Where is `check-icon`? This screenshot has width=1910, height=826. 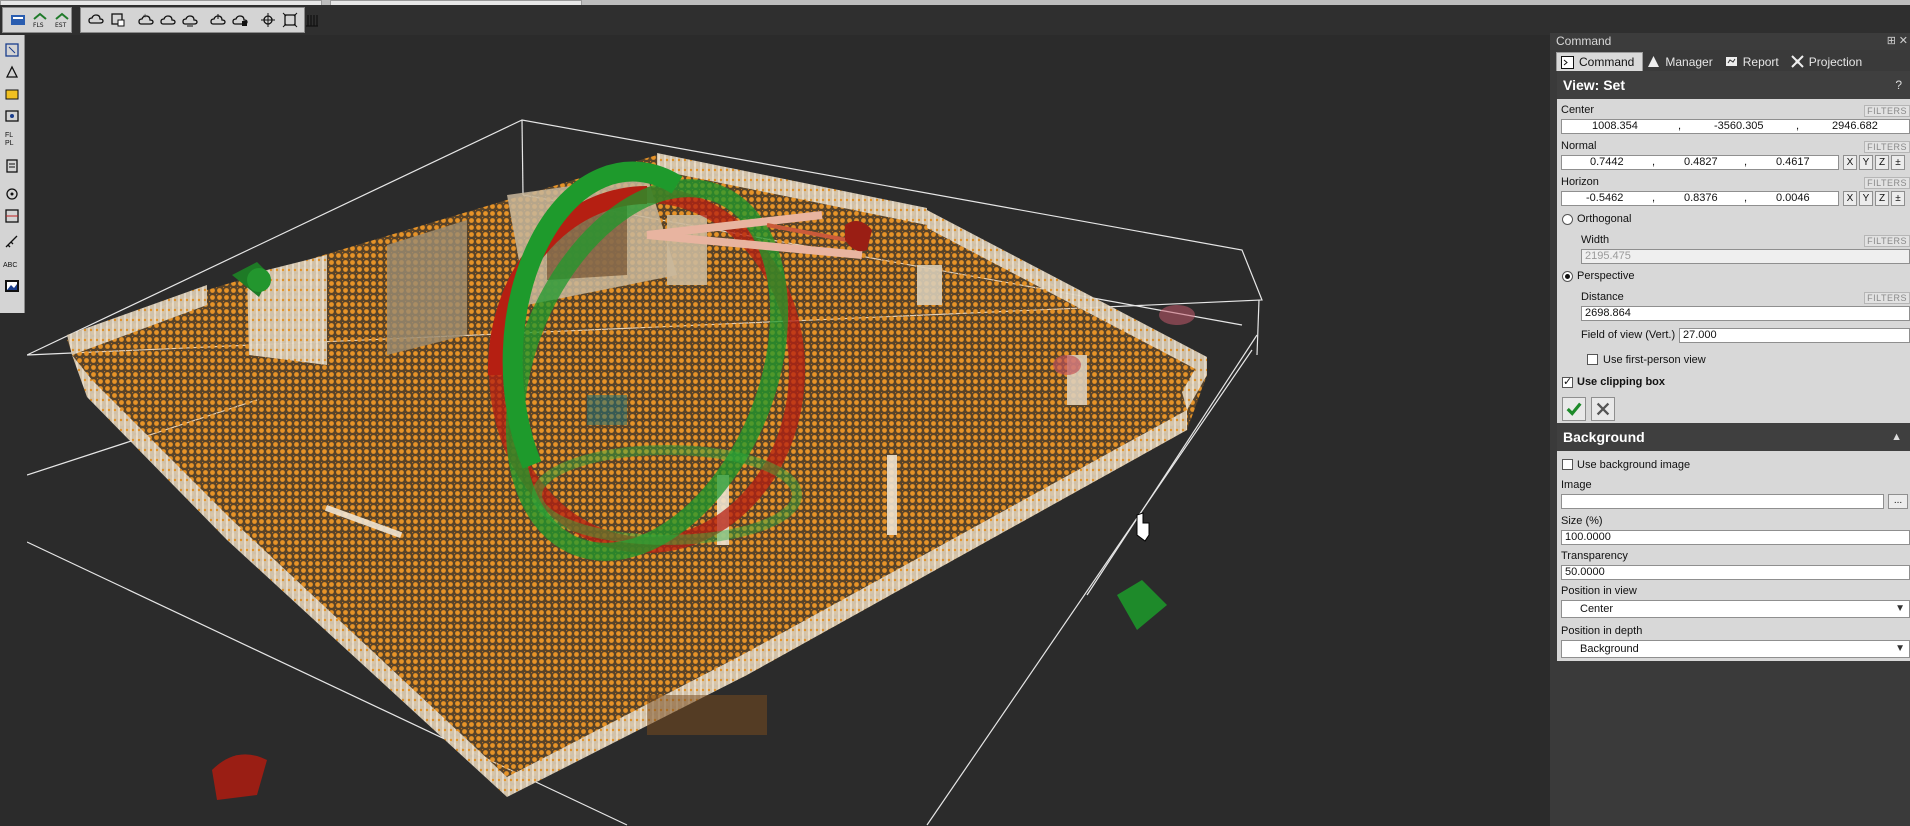 check-icon is located at coordinates (1574, 409).